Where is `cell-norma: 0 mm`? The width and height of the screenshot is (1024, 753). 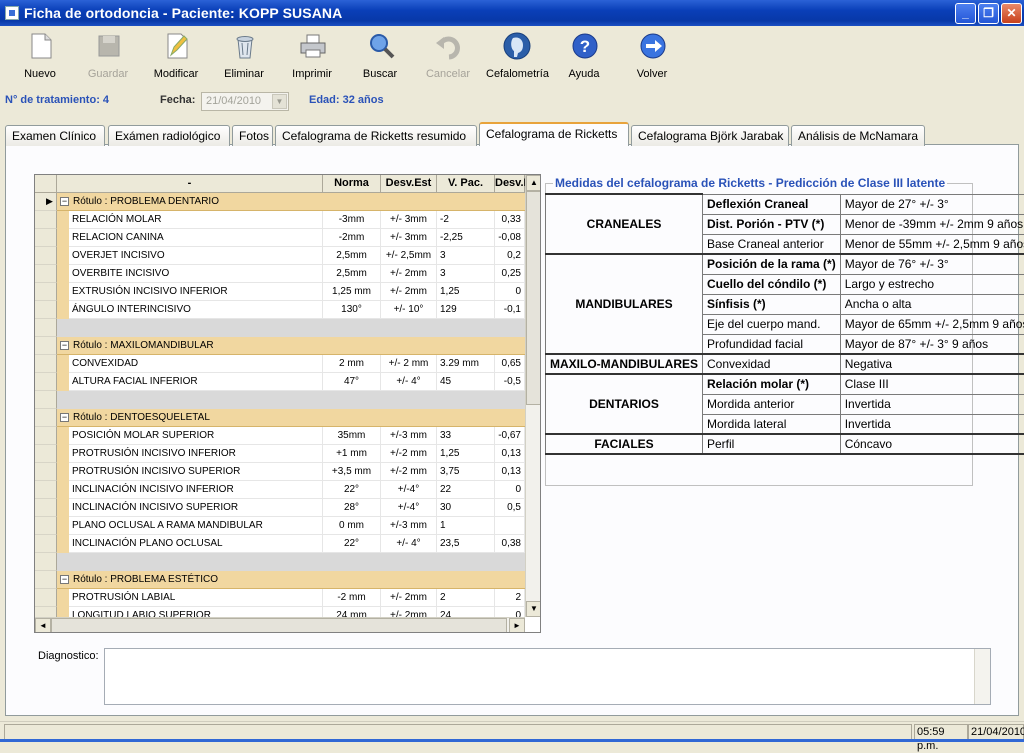
cell-norma: 0 mm is located at coordinates (352, 526).